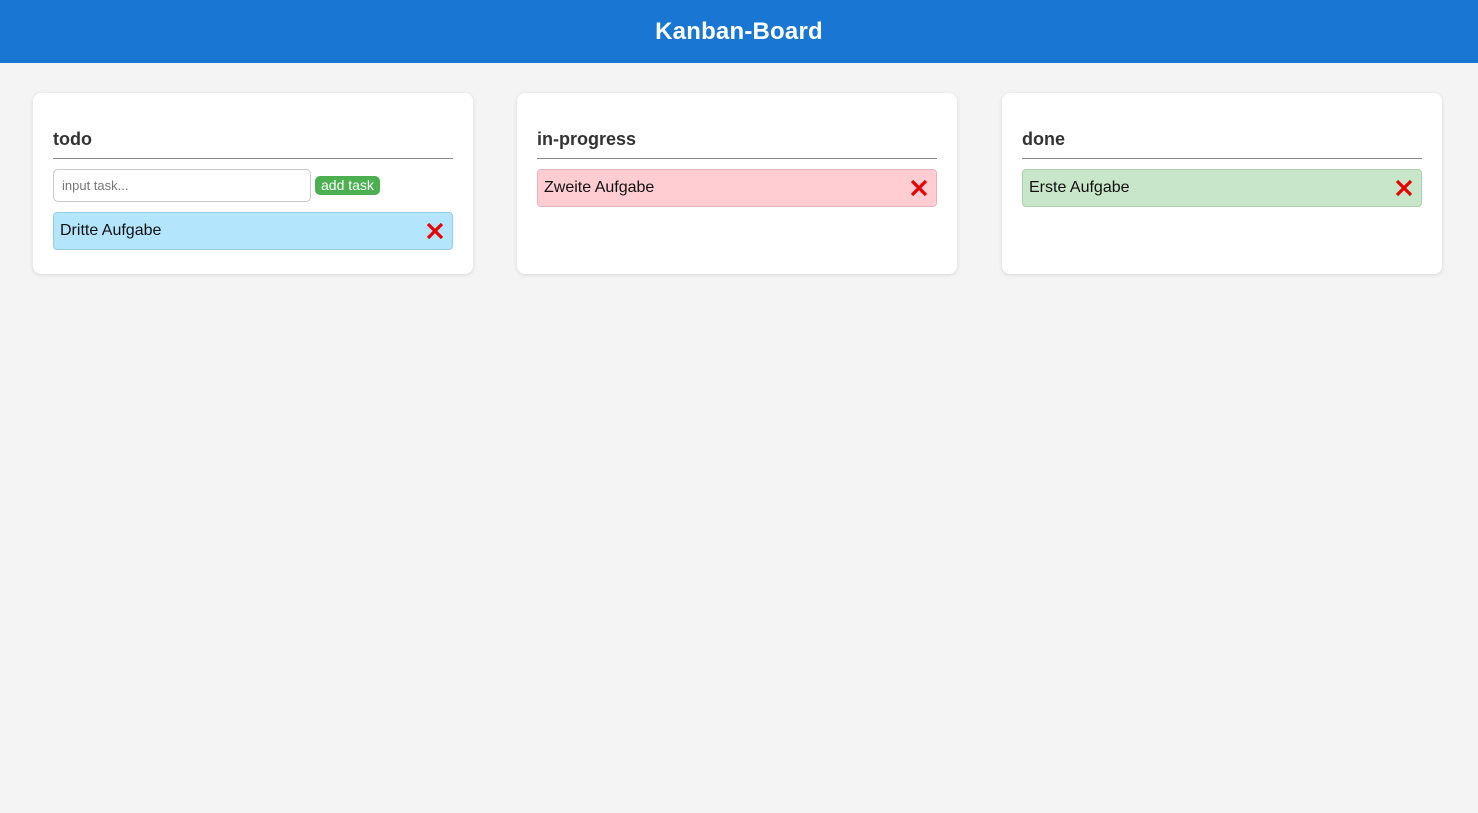 The width and height of the screenshot is (1478, 813). I want to click on add-task-button: add task, so click(347, 185).